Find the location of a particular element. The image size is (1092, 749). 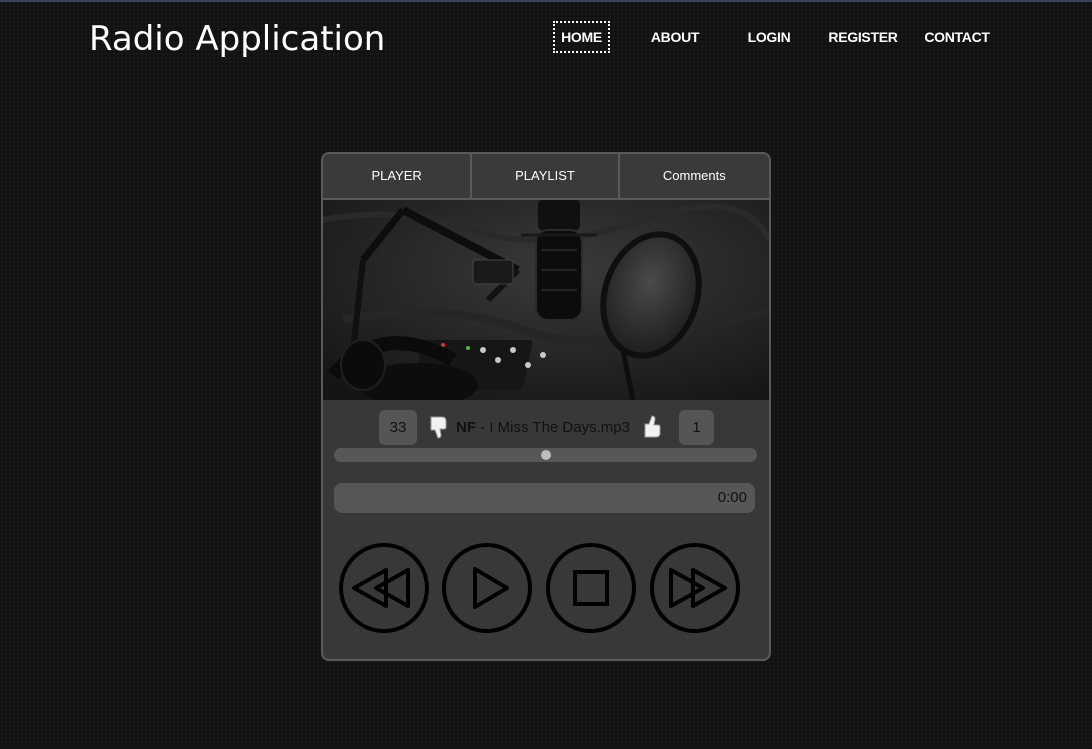

player-tabs: PLAYER PLAYLIST Comments is located at coordinates (546, 177).